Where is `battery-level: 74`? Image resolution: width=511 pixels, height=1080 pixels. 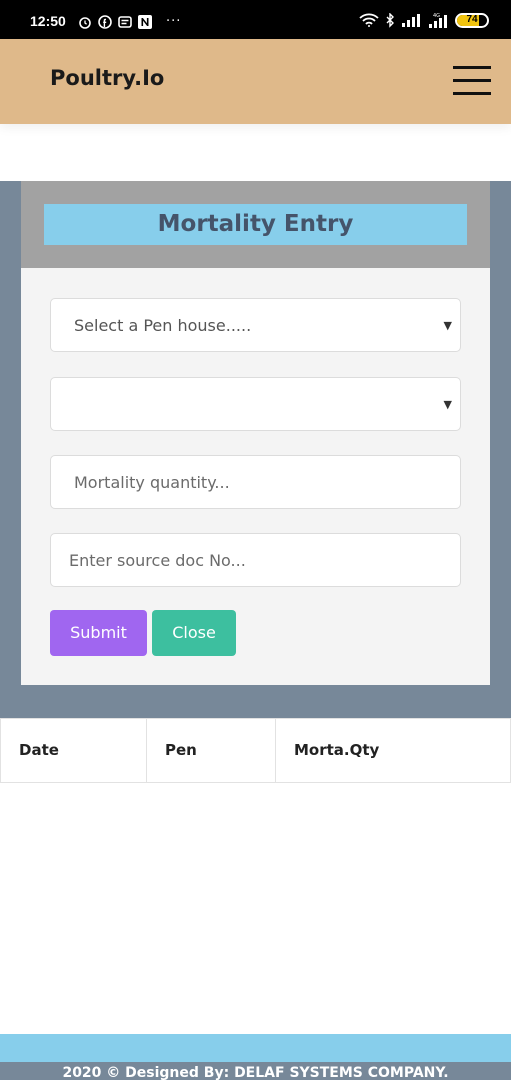 battery-level: 74 is located at coordinates (472, 19).